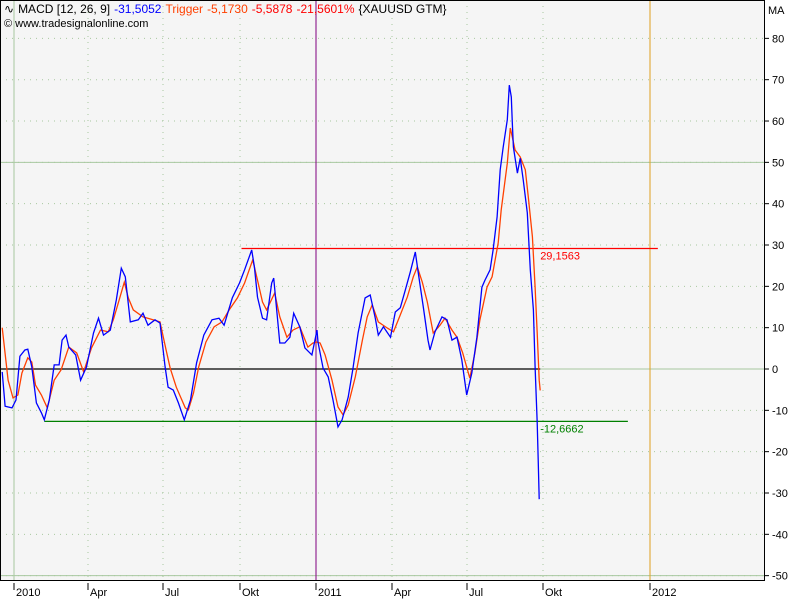 The image size is (800, 600). What do you see at coordinates (138, 9) in the screenshot?
I see `macd-value: -31,5052` at bounding box center [138, 9].